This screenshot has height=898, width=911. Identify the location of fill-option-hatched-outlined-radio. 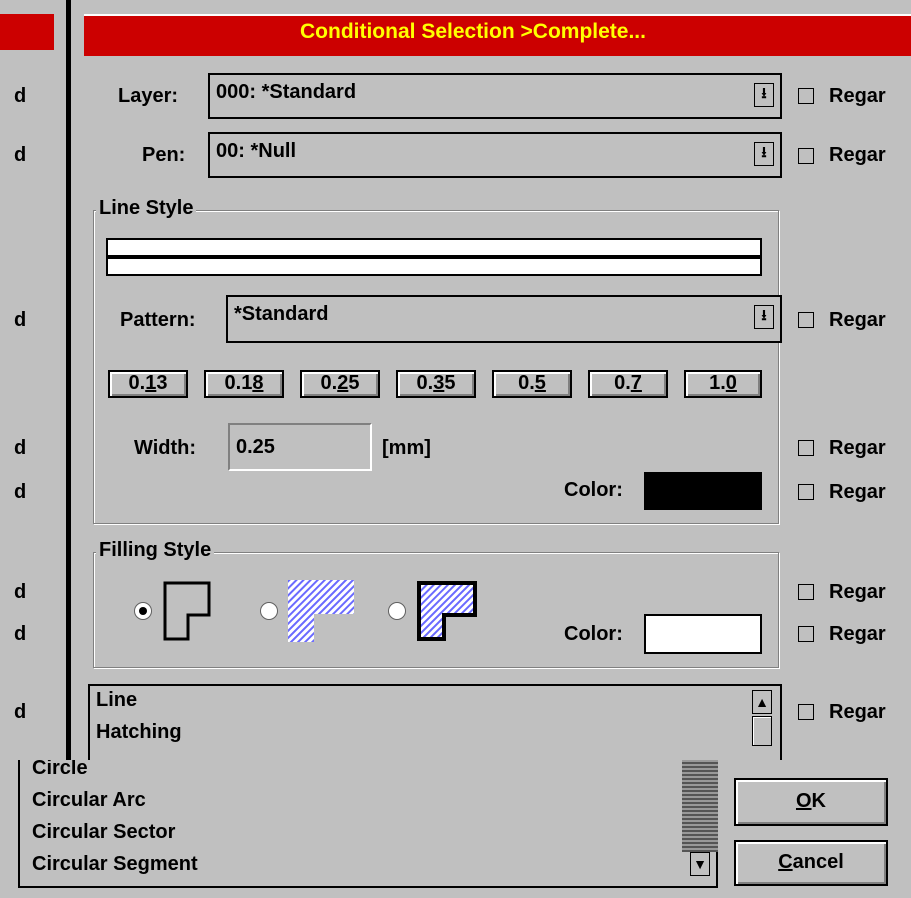
(397, 611).